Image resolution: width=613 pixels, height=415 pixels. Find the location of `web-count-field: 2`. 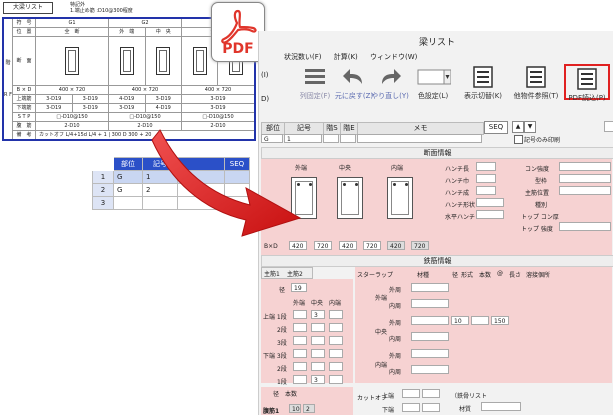

web-count-field: 2 is located at coordinates (309, 408).